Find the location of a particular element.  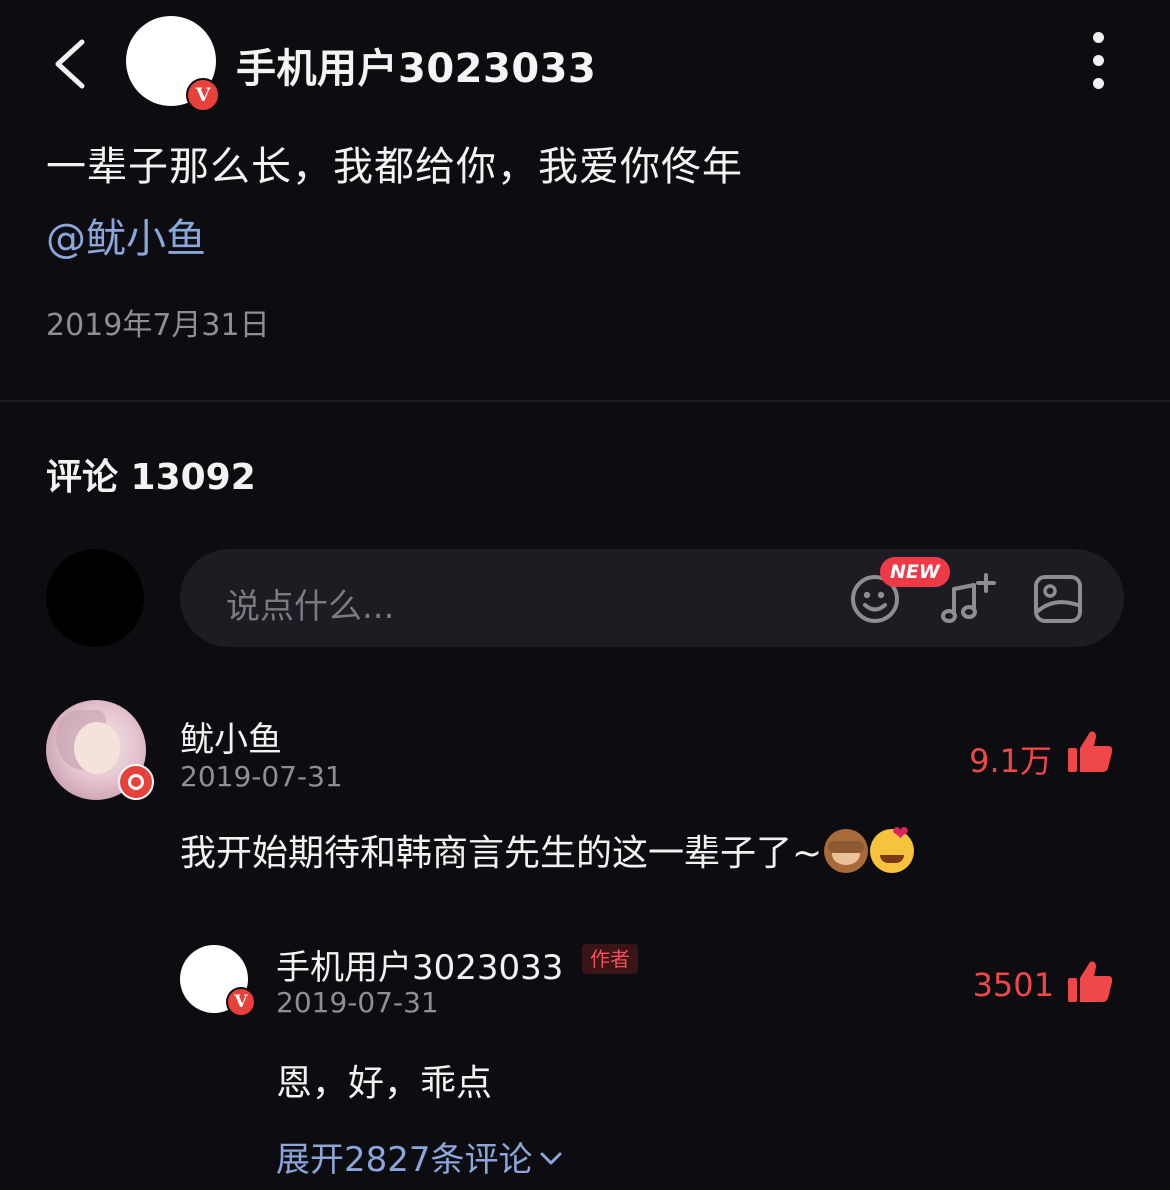

commenter-avatar is located at coordinates (100, 750).